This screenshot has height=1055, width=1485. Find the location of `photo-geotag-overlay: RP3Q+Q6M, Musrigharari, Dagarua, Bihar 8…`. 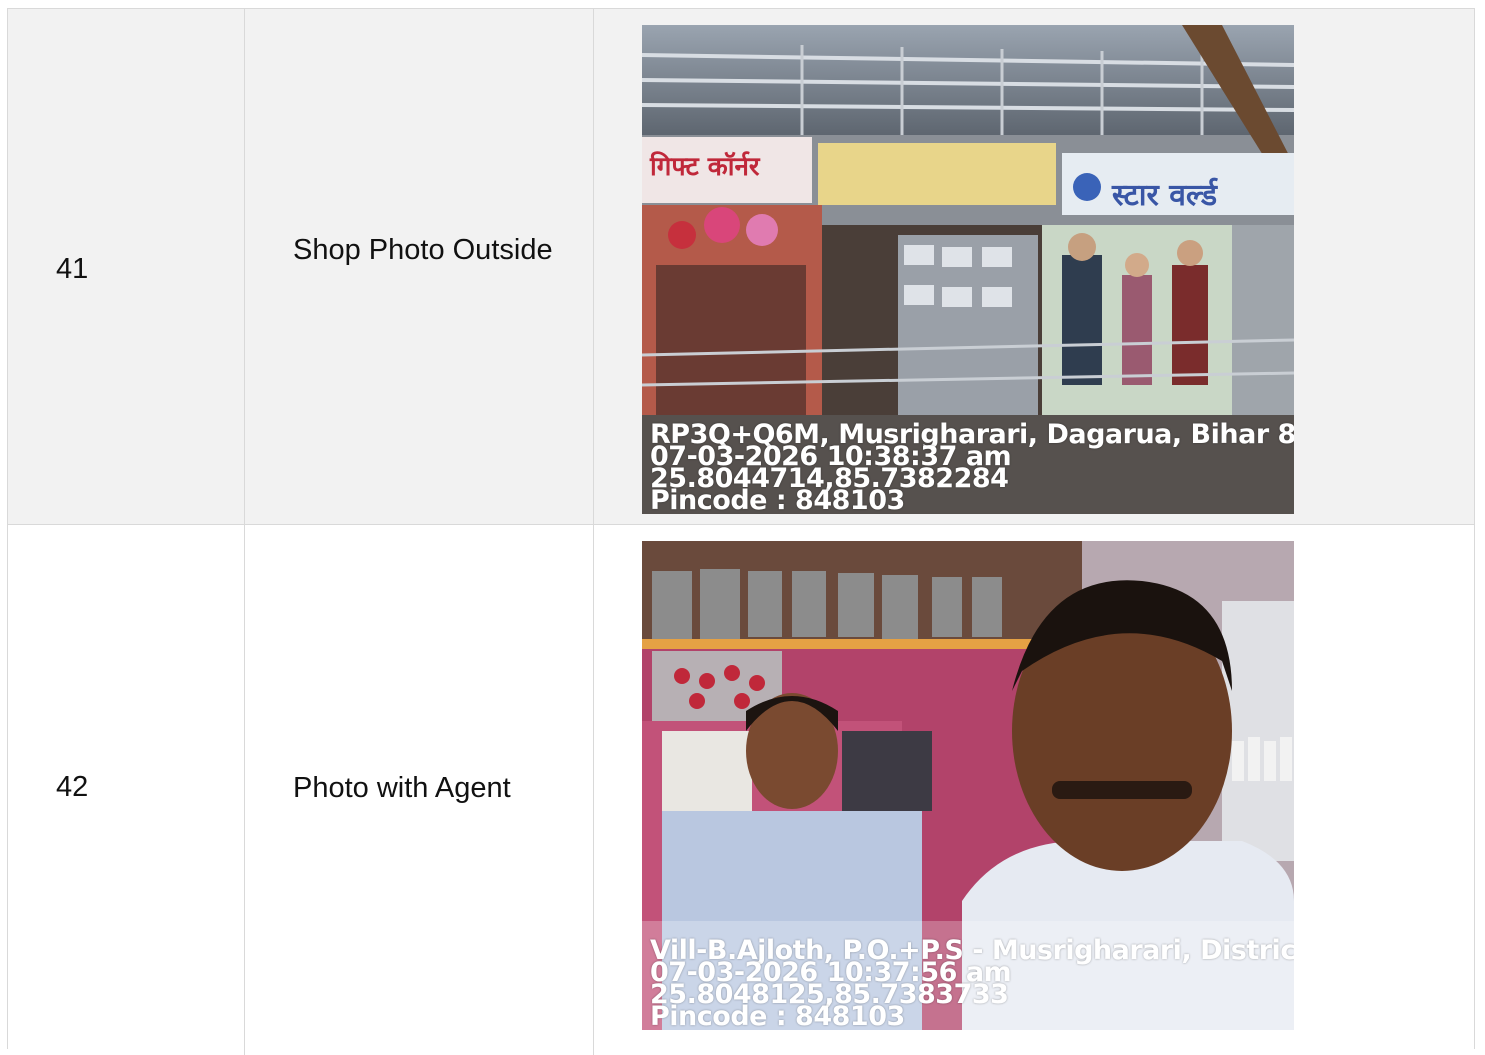

photo-geotag-overlay: RP3Q+Q6M, Musrigharari, Dagarua, Bihar 8… is located at coordinates (972, 467).